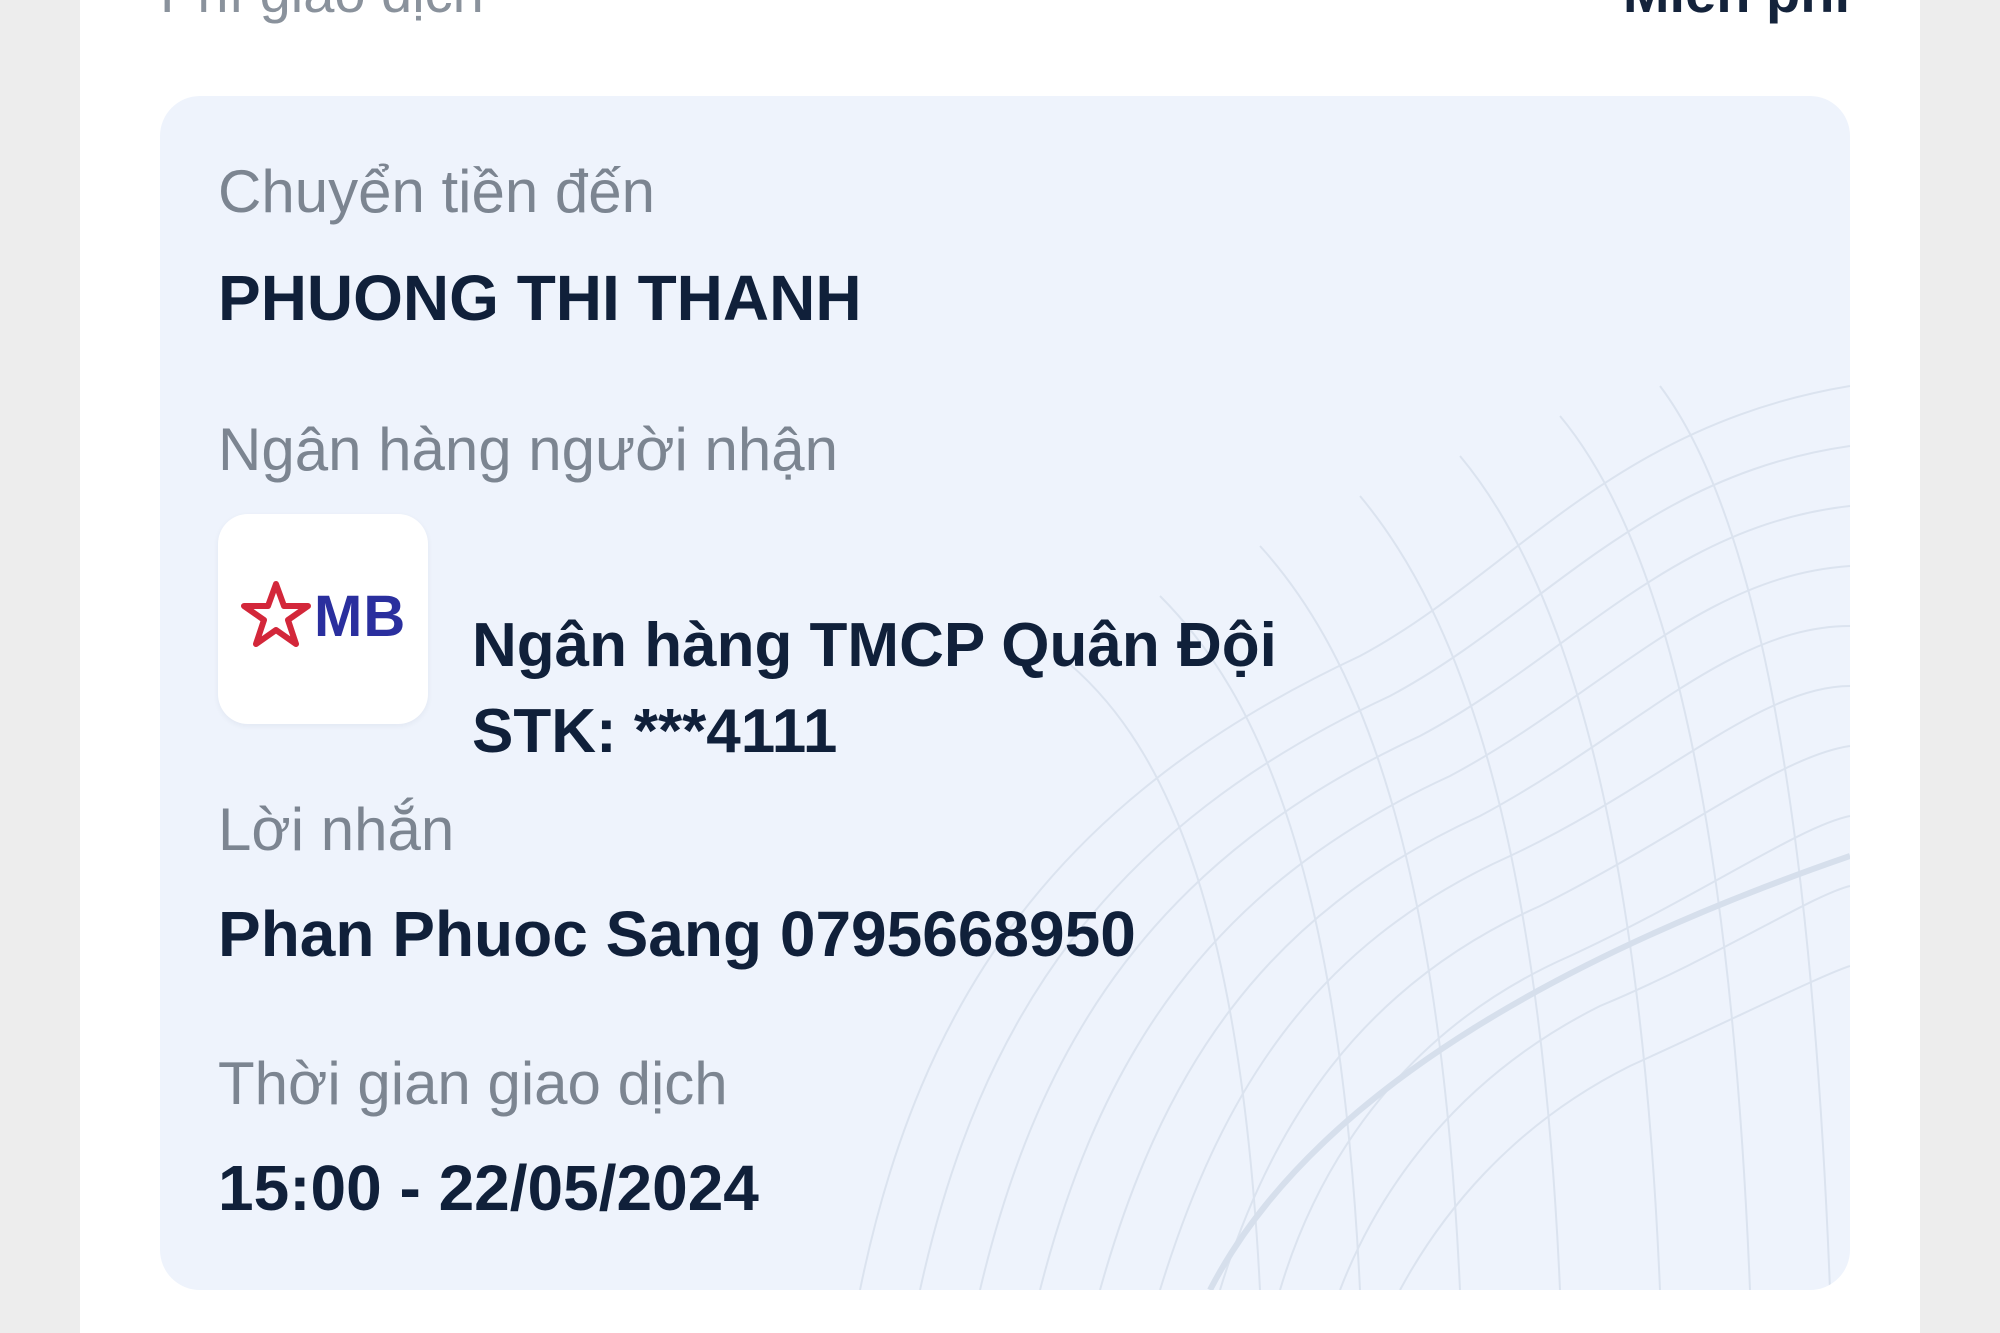 The height and width of the screenshot is (1333, 2000). What do you see at coordinates (436, 191) in the screenshot?
I see `transfer-to-label: Chuyển tiền đến` at bounding box center [436, 191].